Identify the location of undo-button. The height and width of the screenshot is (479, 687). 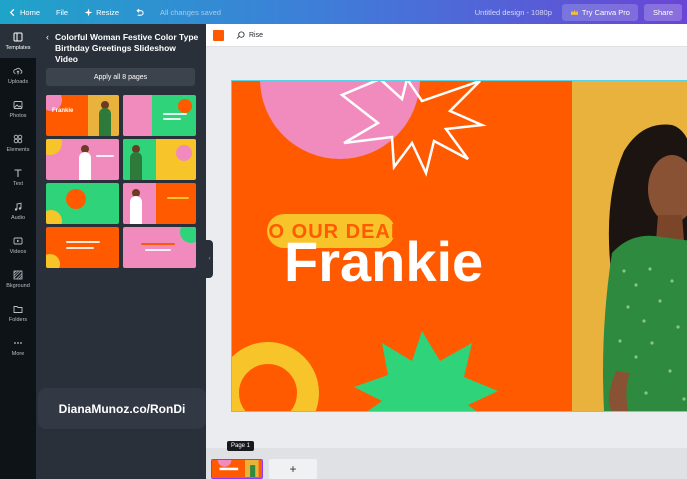
(139, 12).